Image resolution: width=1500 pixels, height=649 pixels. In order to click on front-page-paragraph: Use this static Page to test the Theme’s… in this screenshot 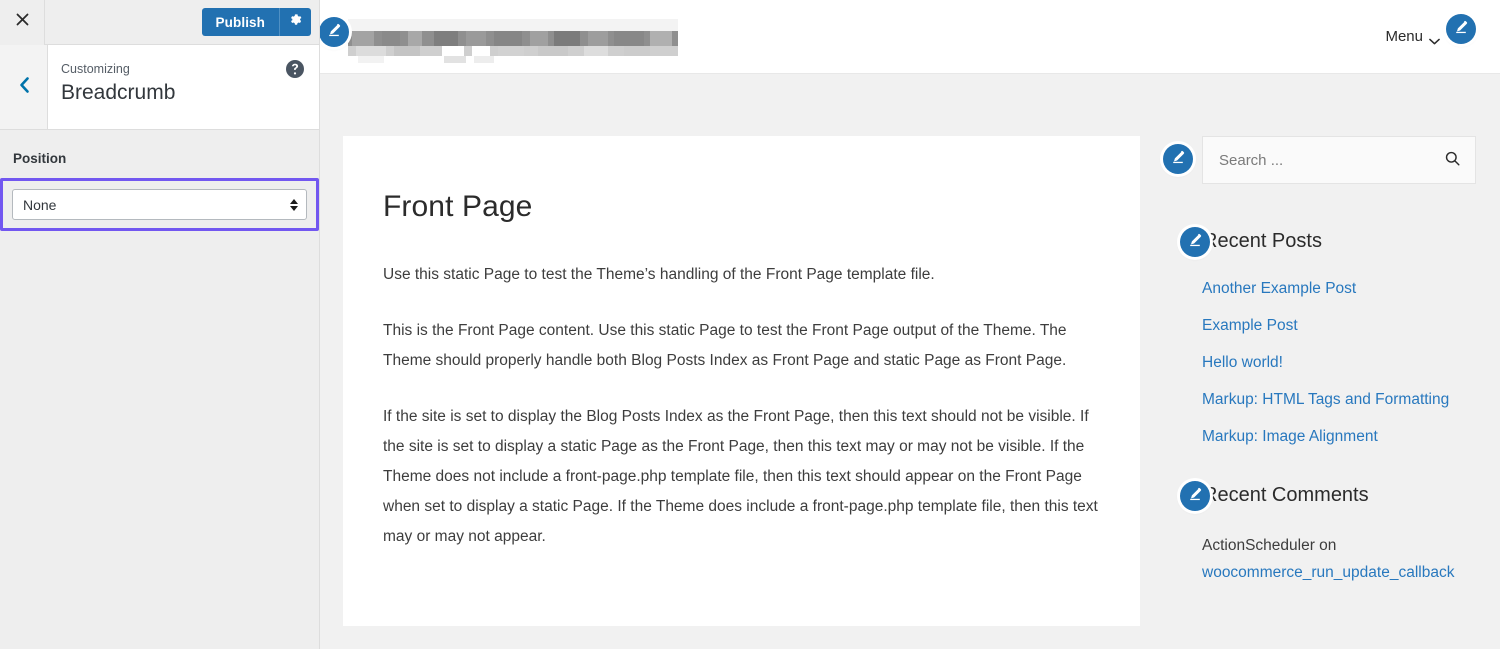, I will do `click(659, 274)`.